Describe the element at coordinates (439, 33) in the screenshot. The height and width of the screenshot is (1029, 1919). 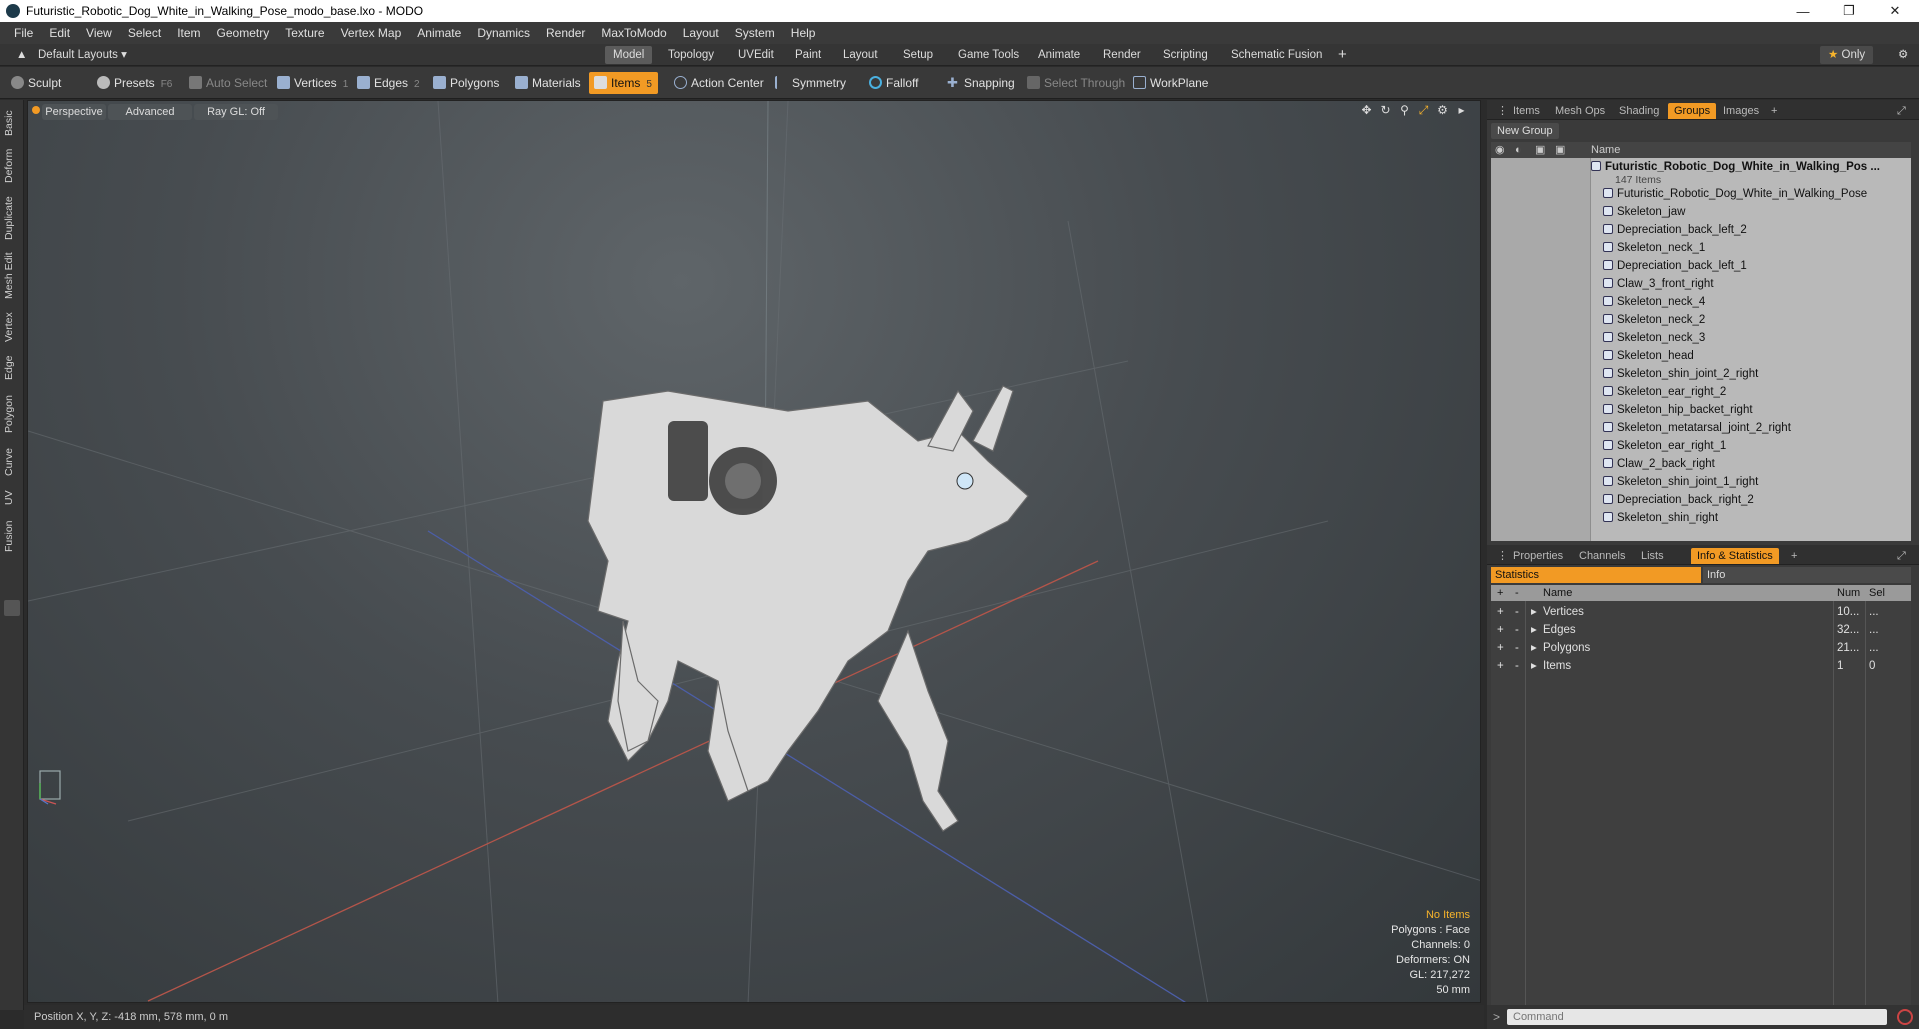
I see `menu-animate: Animate` at that location.